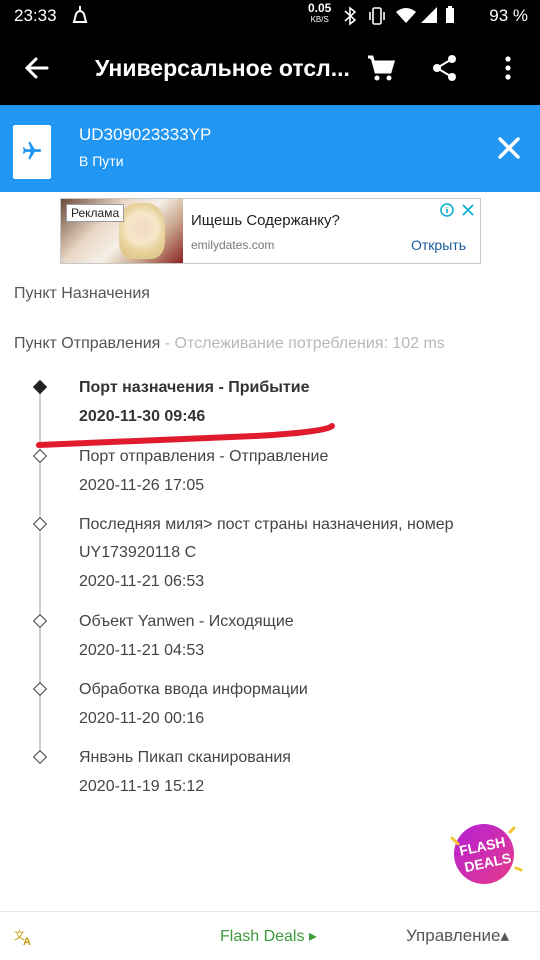  What do you see at coordinates (302, 343) in the screenshot?
I see `tracking-latency: - Отслеживание потребления: 102 ms` at bounding box center [302, 343].